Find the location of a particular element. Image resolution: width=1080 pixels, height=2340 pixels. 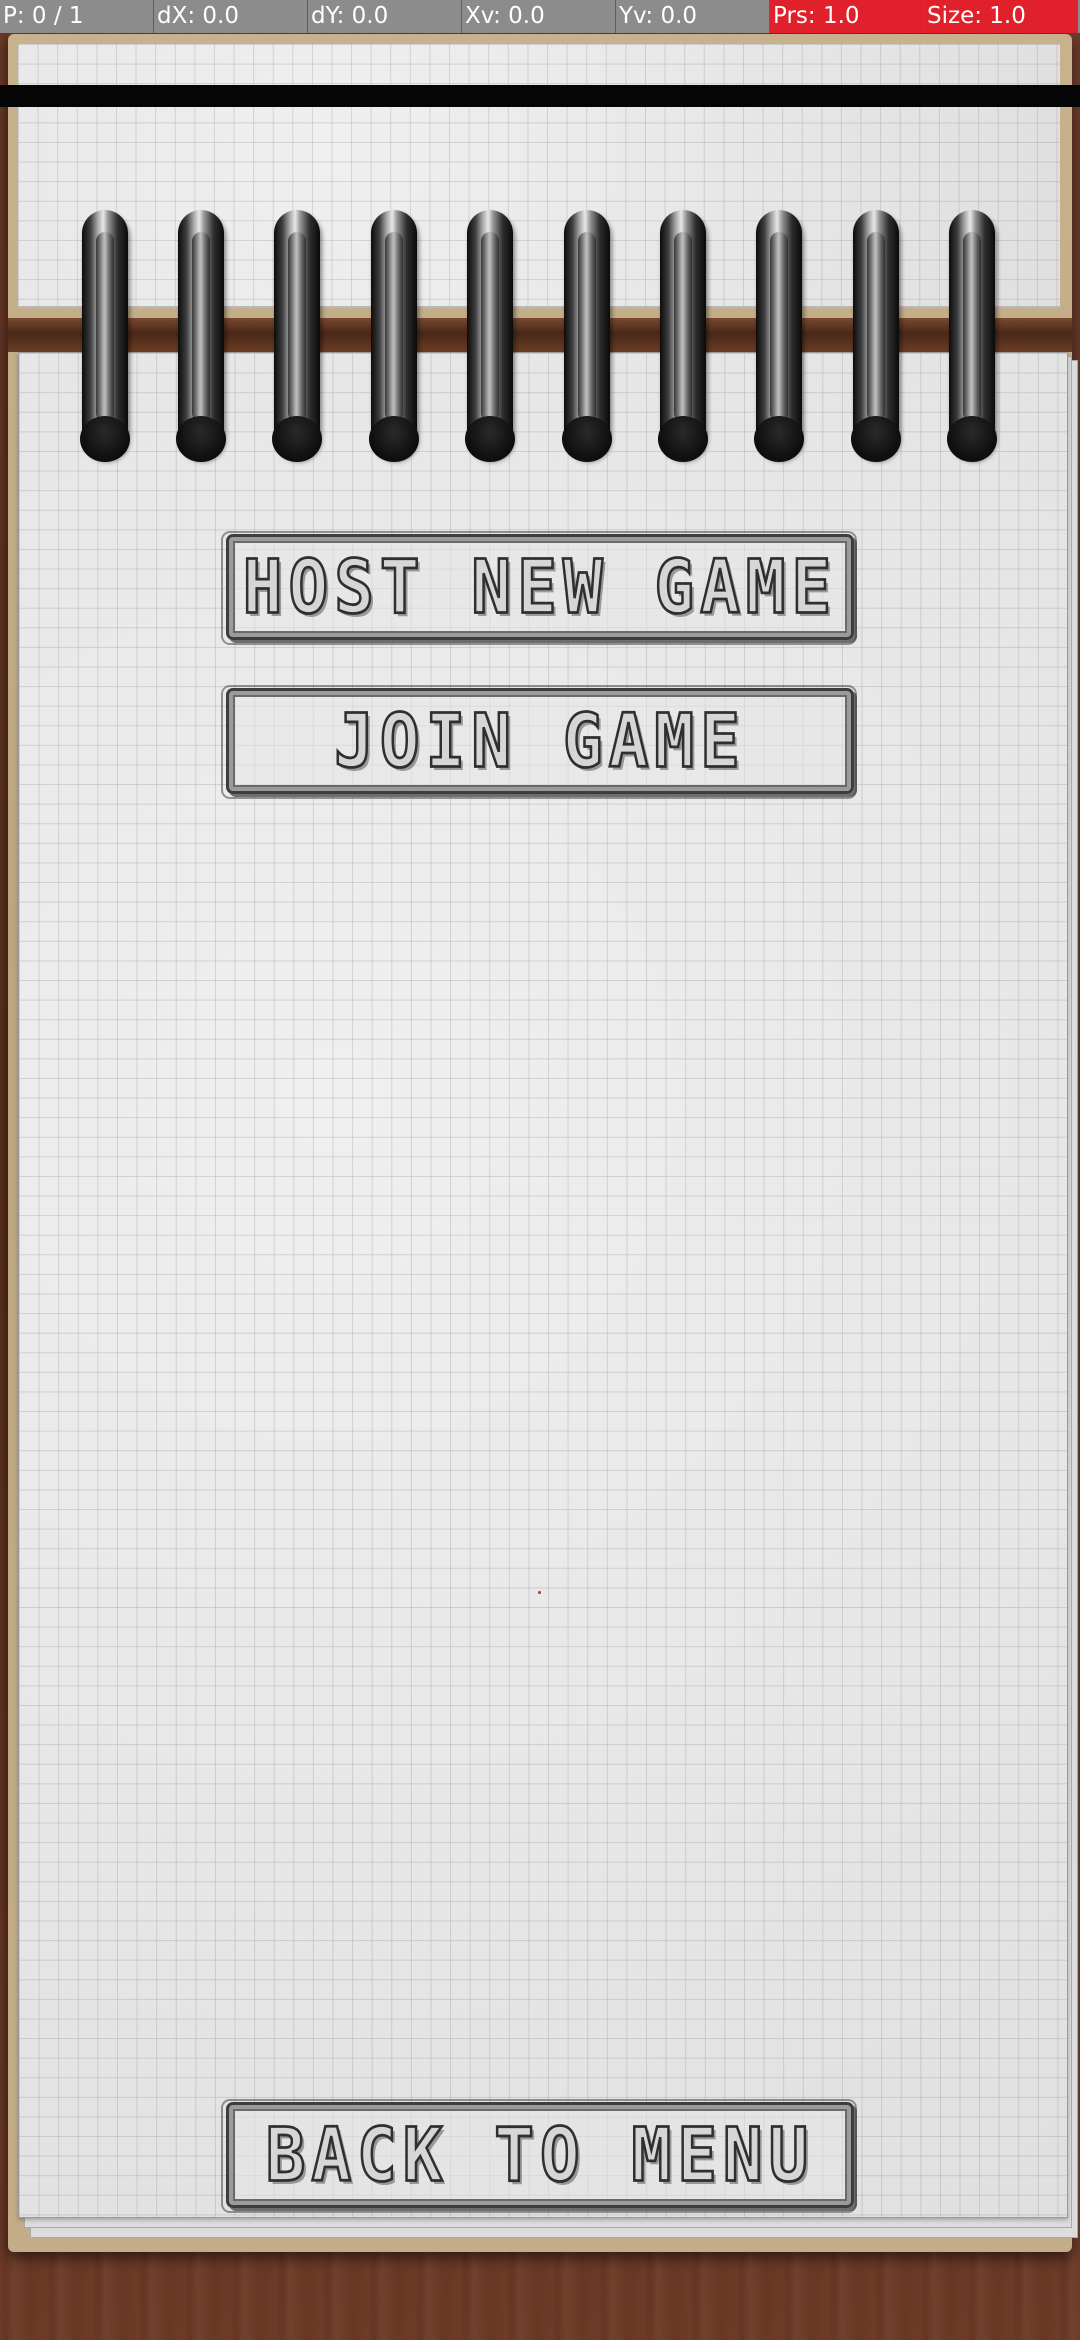

back-to-menu-button: BACK TO MENU is located at coordinates (539, 2156).